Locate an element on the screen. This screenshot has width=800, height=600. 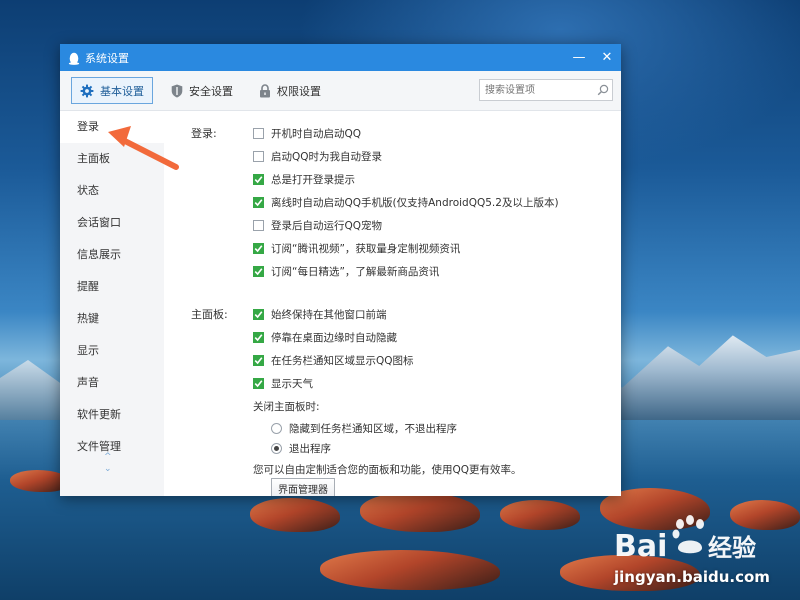
sidebar-item-software-update: 软件更新 is located at coordinates (112, 415).